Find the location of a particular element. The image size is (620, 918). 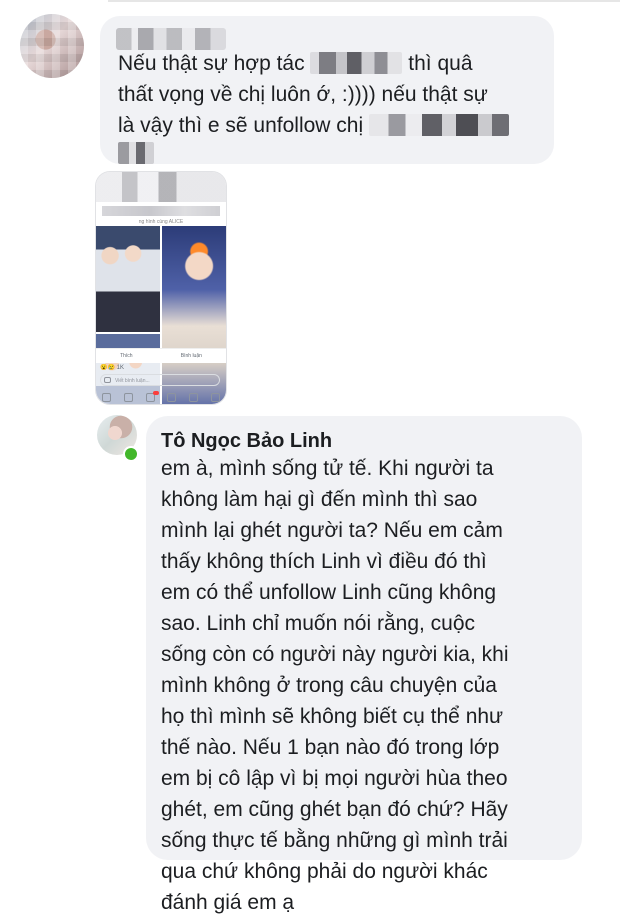

post-caption: ng hình cùng ALICE is located at coordinates (161, 222).